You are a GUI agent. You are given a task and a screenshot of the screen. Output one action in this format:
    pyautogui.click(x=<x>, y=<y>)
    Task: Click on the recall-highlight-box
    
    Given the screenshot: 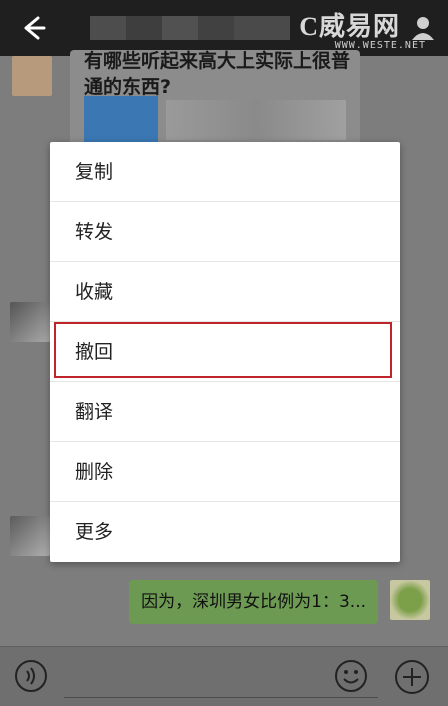 What is the action you would take?
    pyautogui.click(x=223, y=350)
    